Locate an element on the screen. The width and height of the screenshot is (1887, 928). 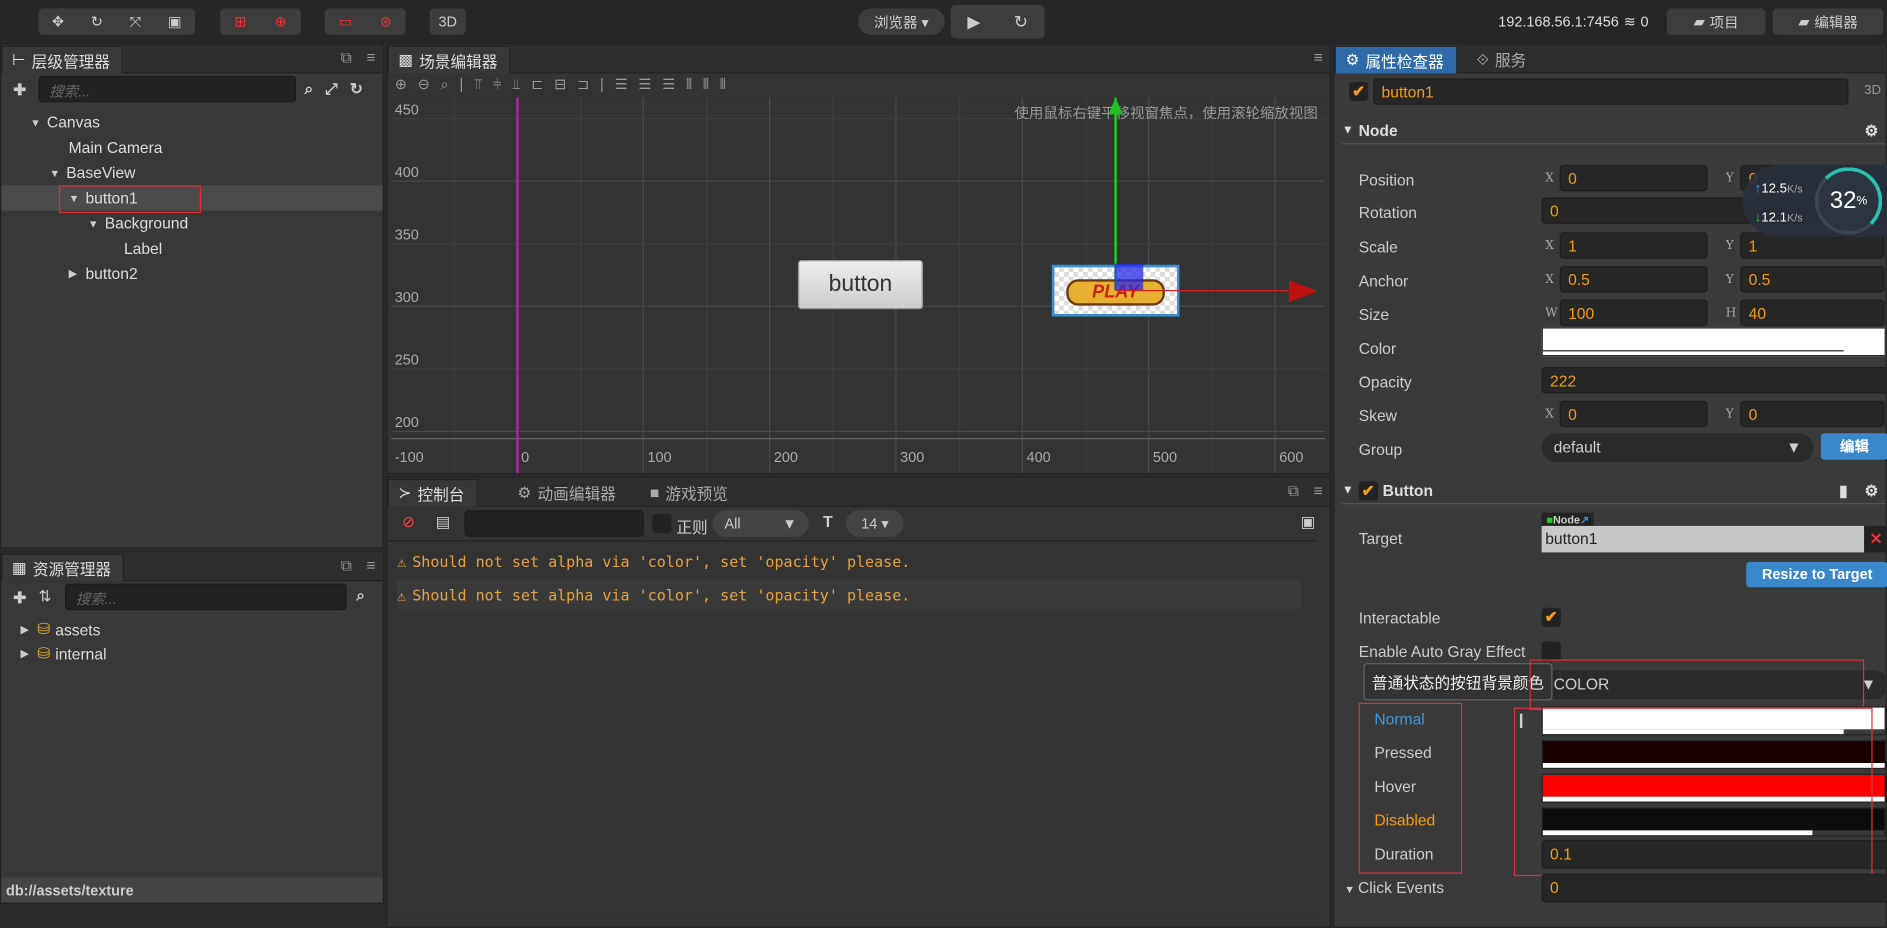
tree-node-label: Label is located at coordinates (191, 248).